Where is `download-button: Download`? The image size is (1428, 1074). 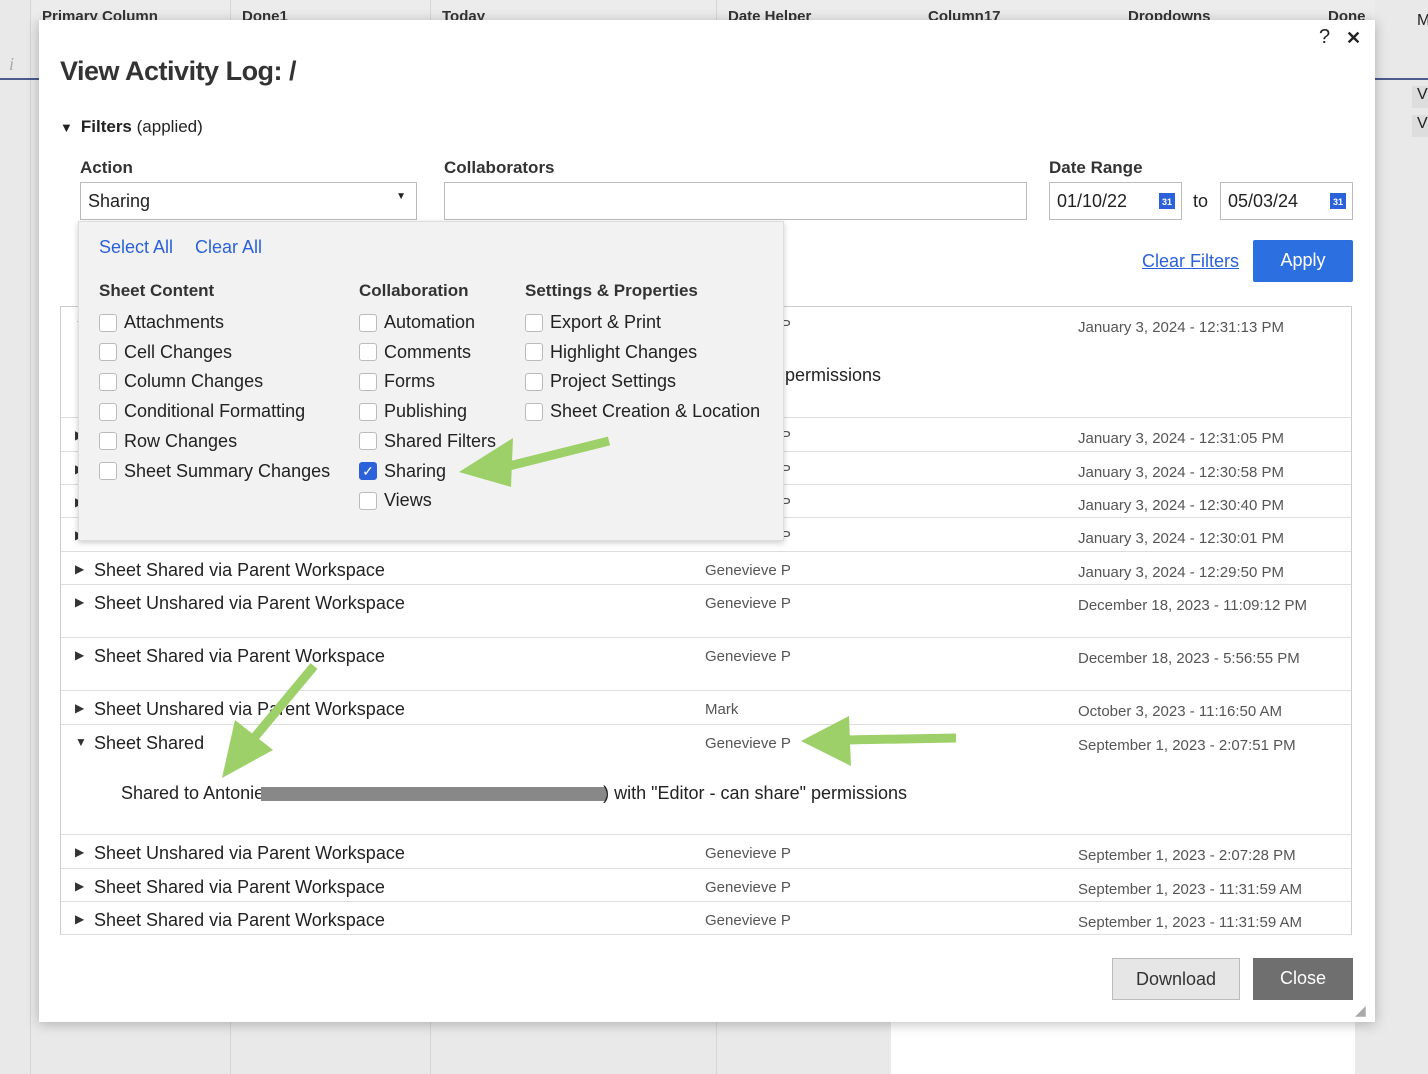
download-button: Download is located at coordinates (1176, 979).